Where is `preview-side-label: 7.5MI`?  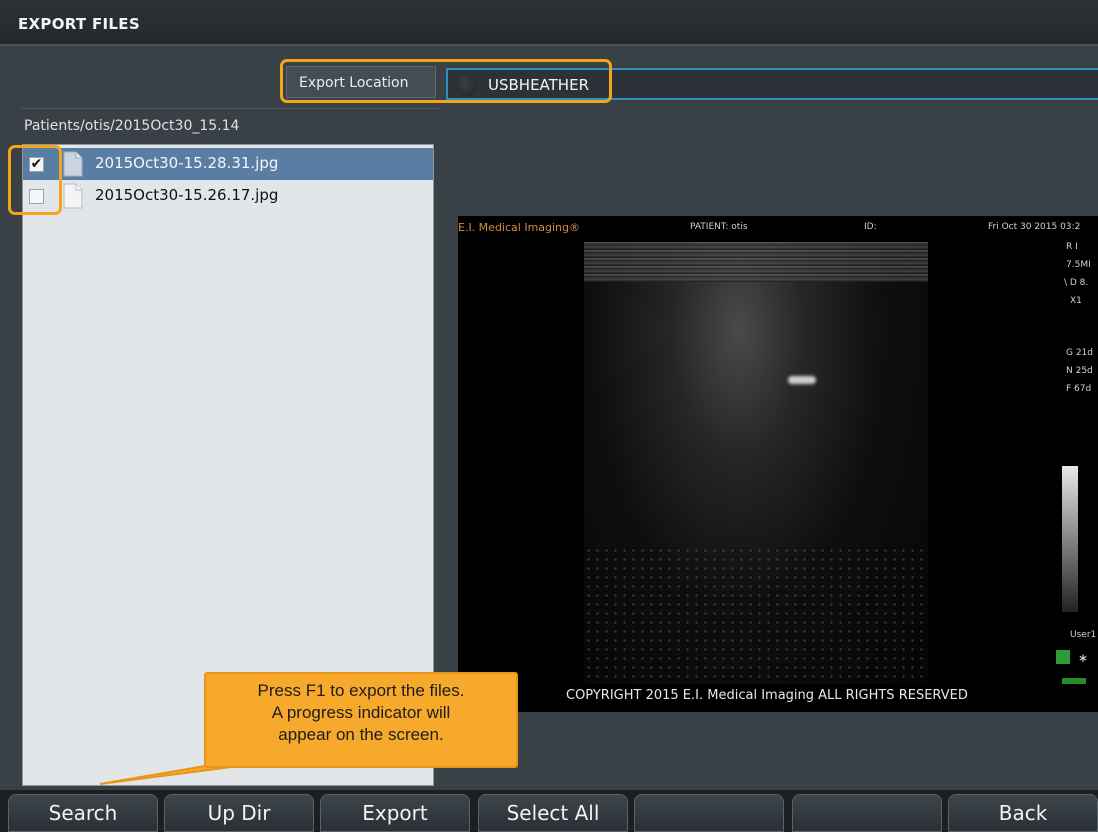
preview-side-label: 7.5MI is located at coordinates (1078, 265).